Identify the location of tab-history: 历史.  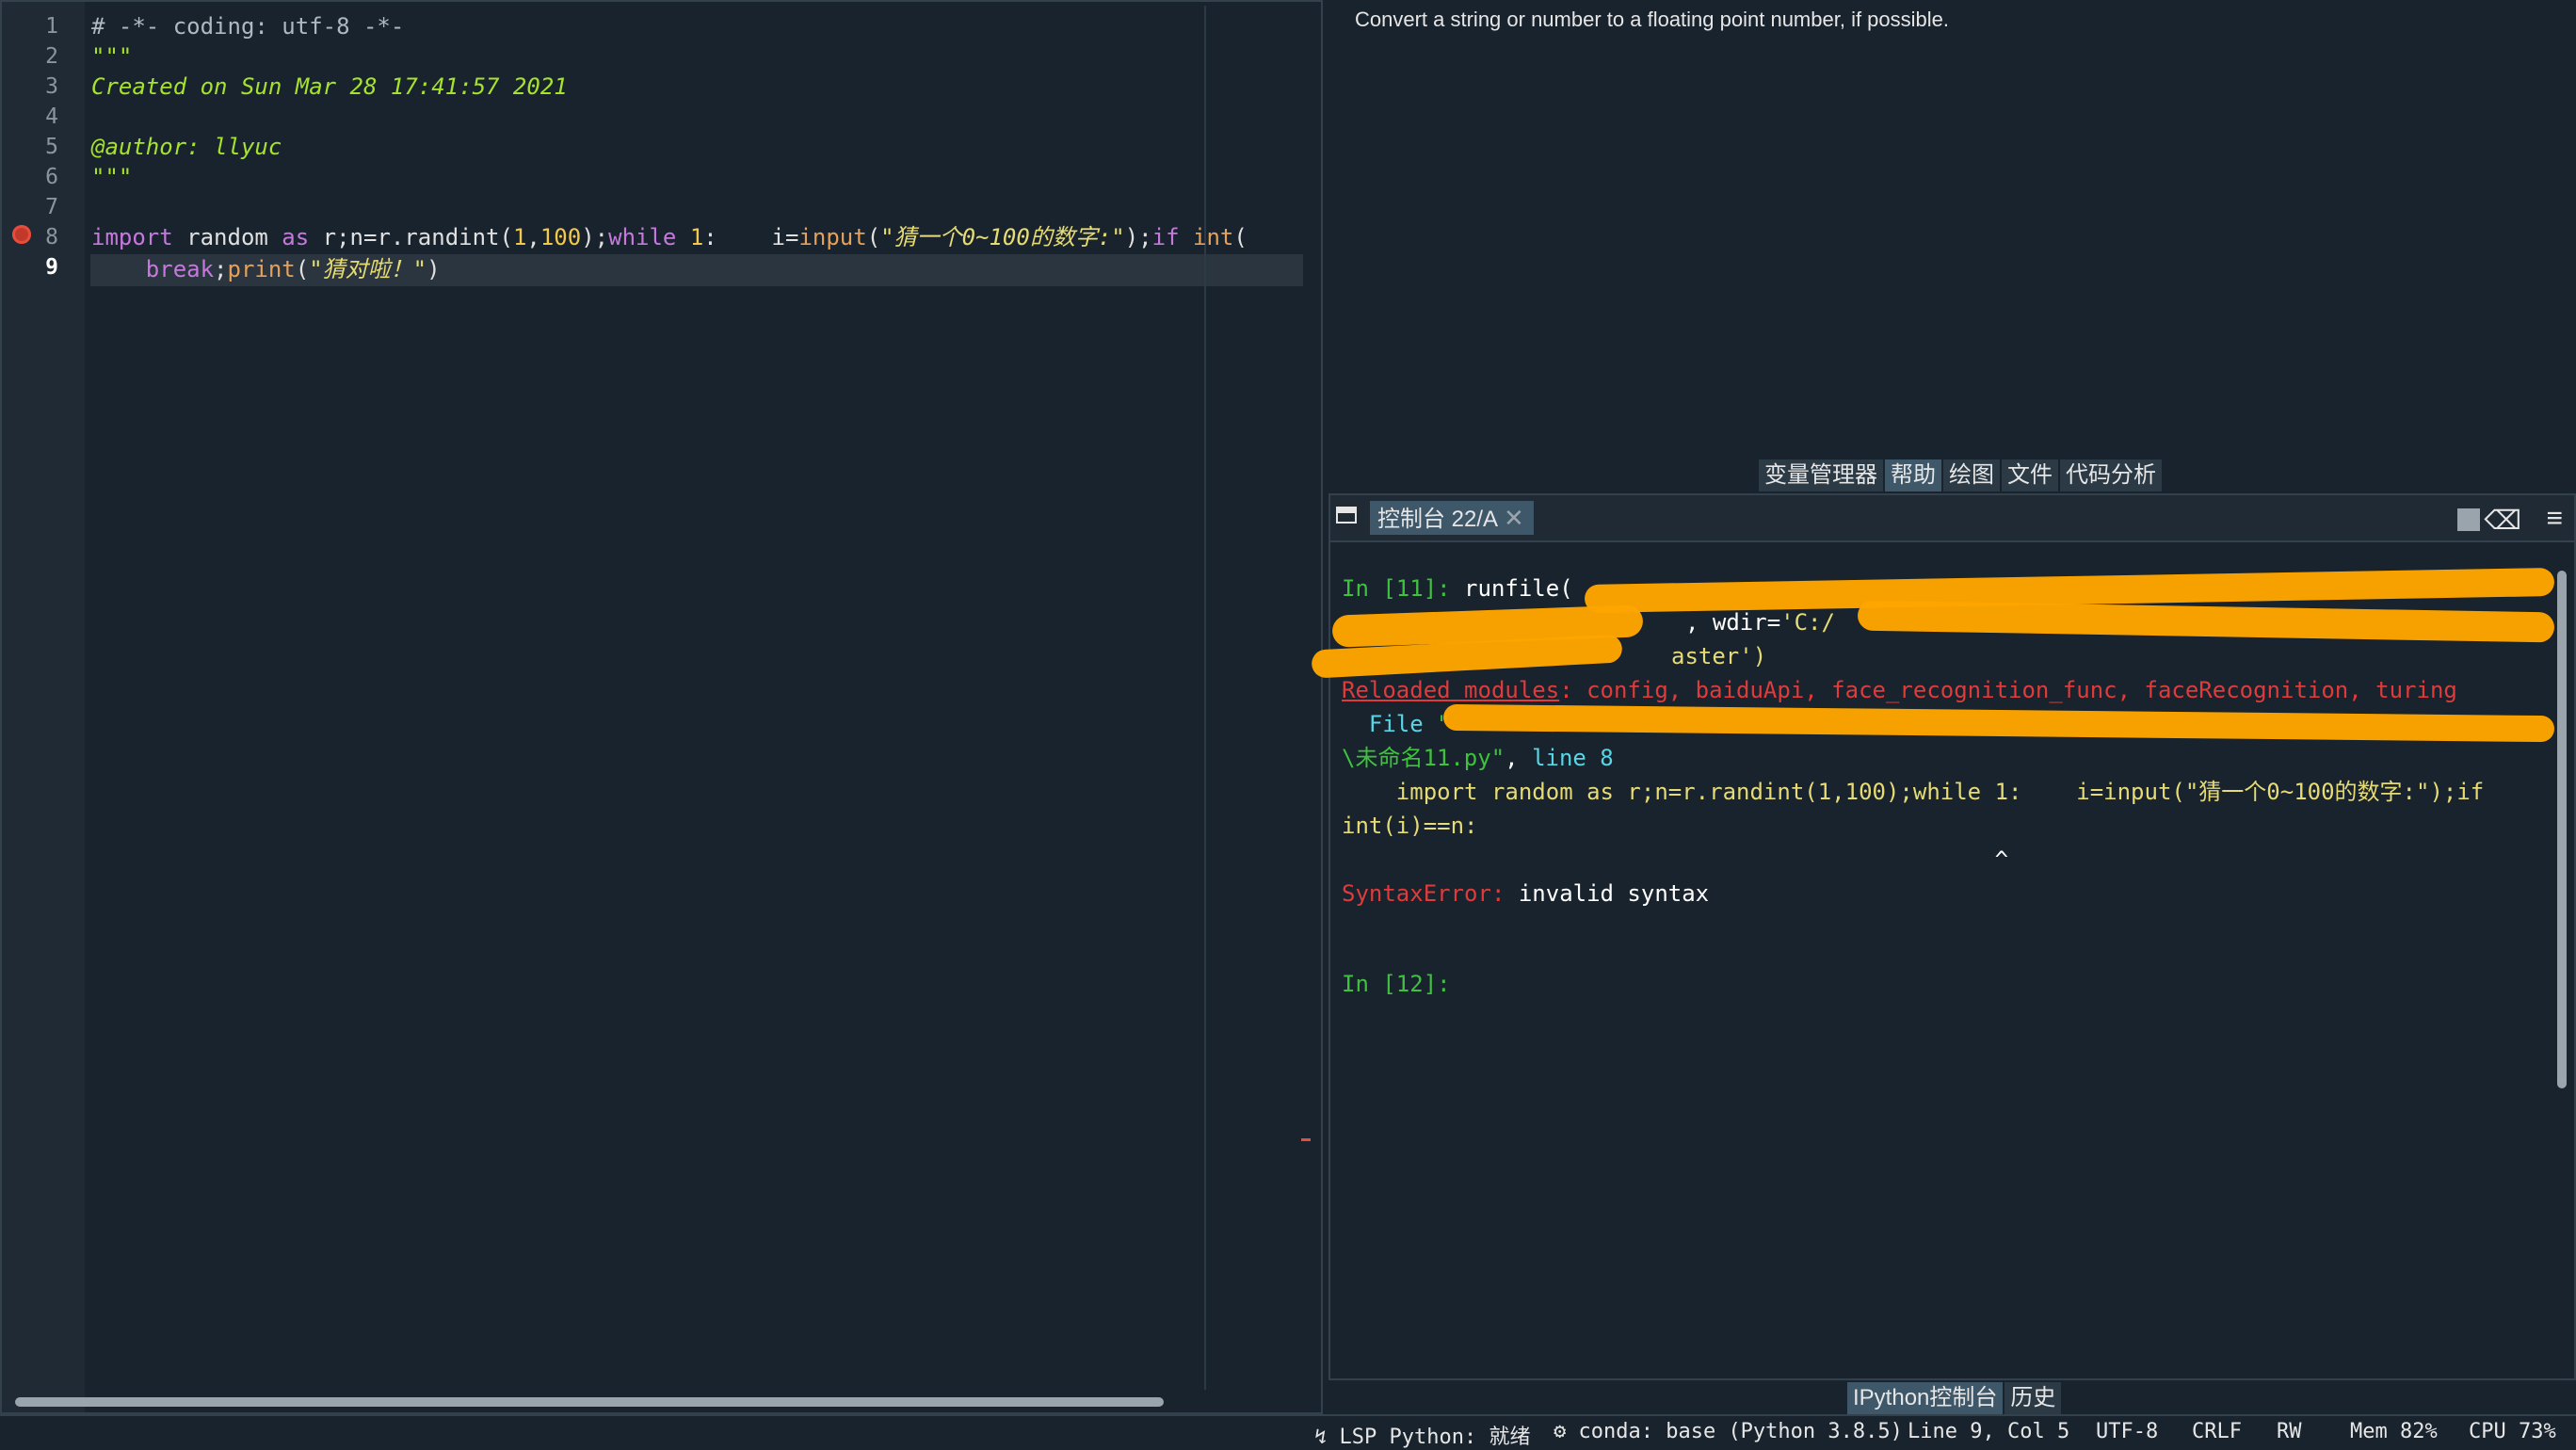
(2033, 1398).